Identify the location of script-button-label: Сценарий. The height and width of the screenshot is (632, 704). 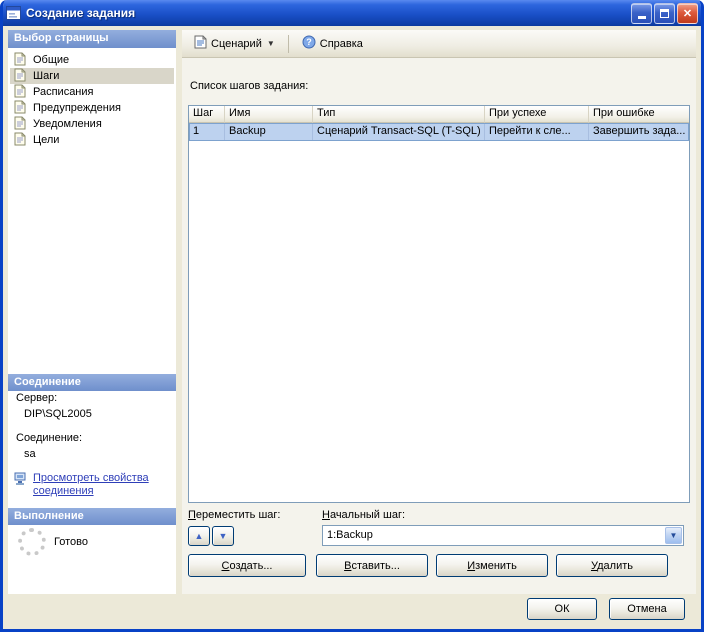
(236, 43).